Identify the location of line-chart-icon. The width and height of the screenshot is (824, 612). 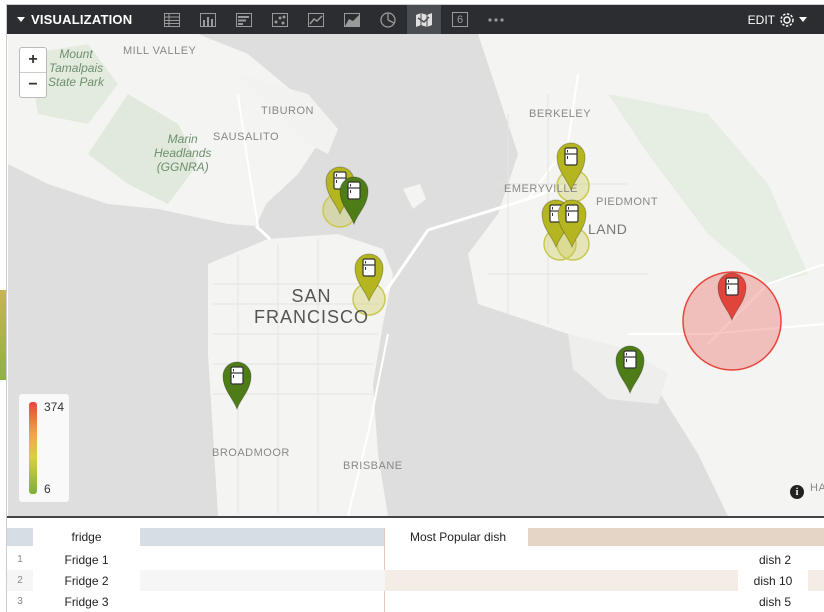
(316, 19).